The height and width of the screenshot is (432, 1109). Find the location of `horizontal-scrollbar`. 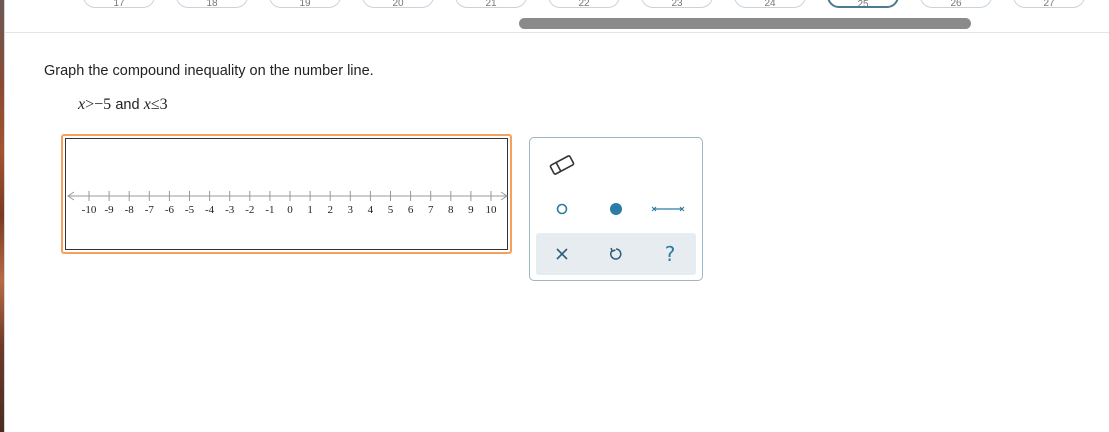

horizontal-scrollbar is located at coordinates (745, 23).